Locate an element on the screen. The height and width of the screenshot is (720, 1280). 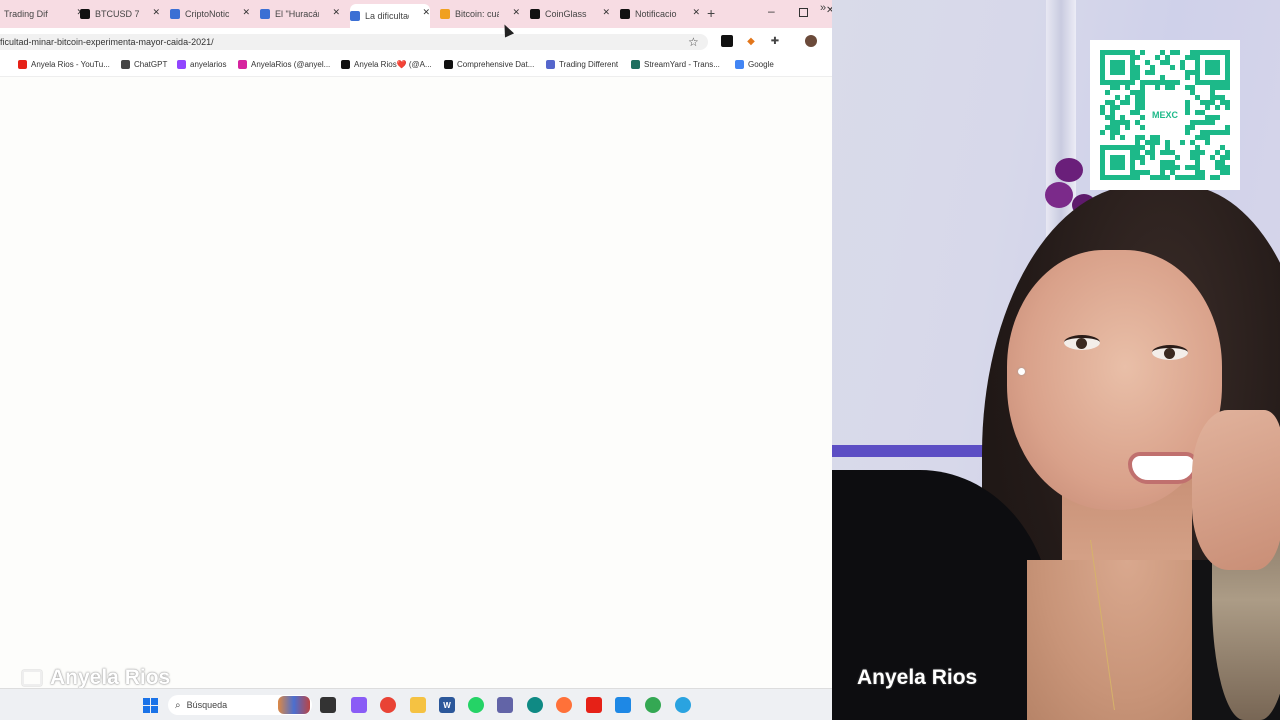
bookmark-label: ChatGPT is located at coordinates (151, 64).